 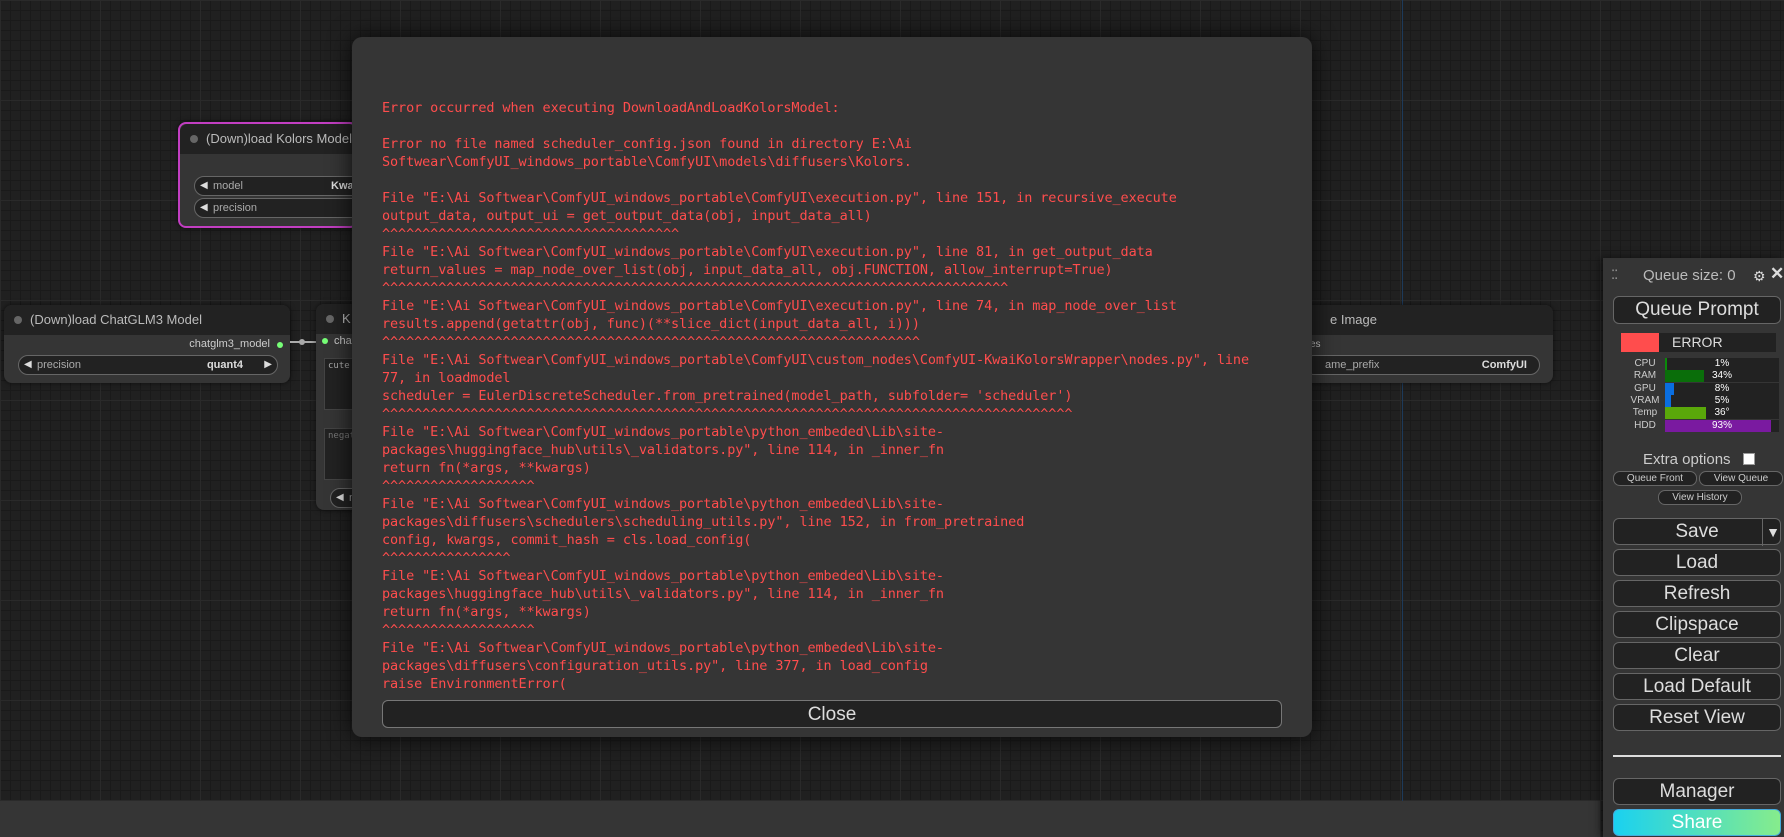 I want to click on view-queue-button: View Queue, so click(x=1741, y=478).